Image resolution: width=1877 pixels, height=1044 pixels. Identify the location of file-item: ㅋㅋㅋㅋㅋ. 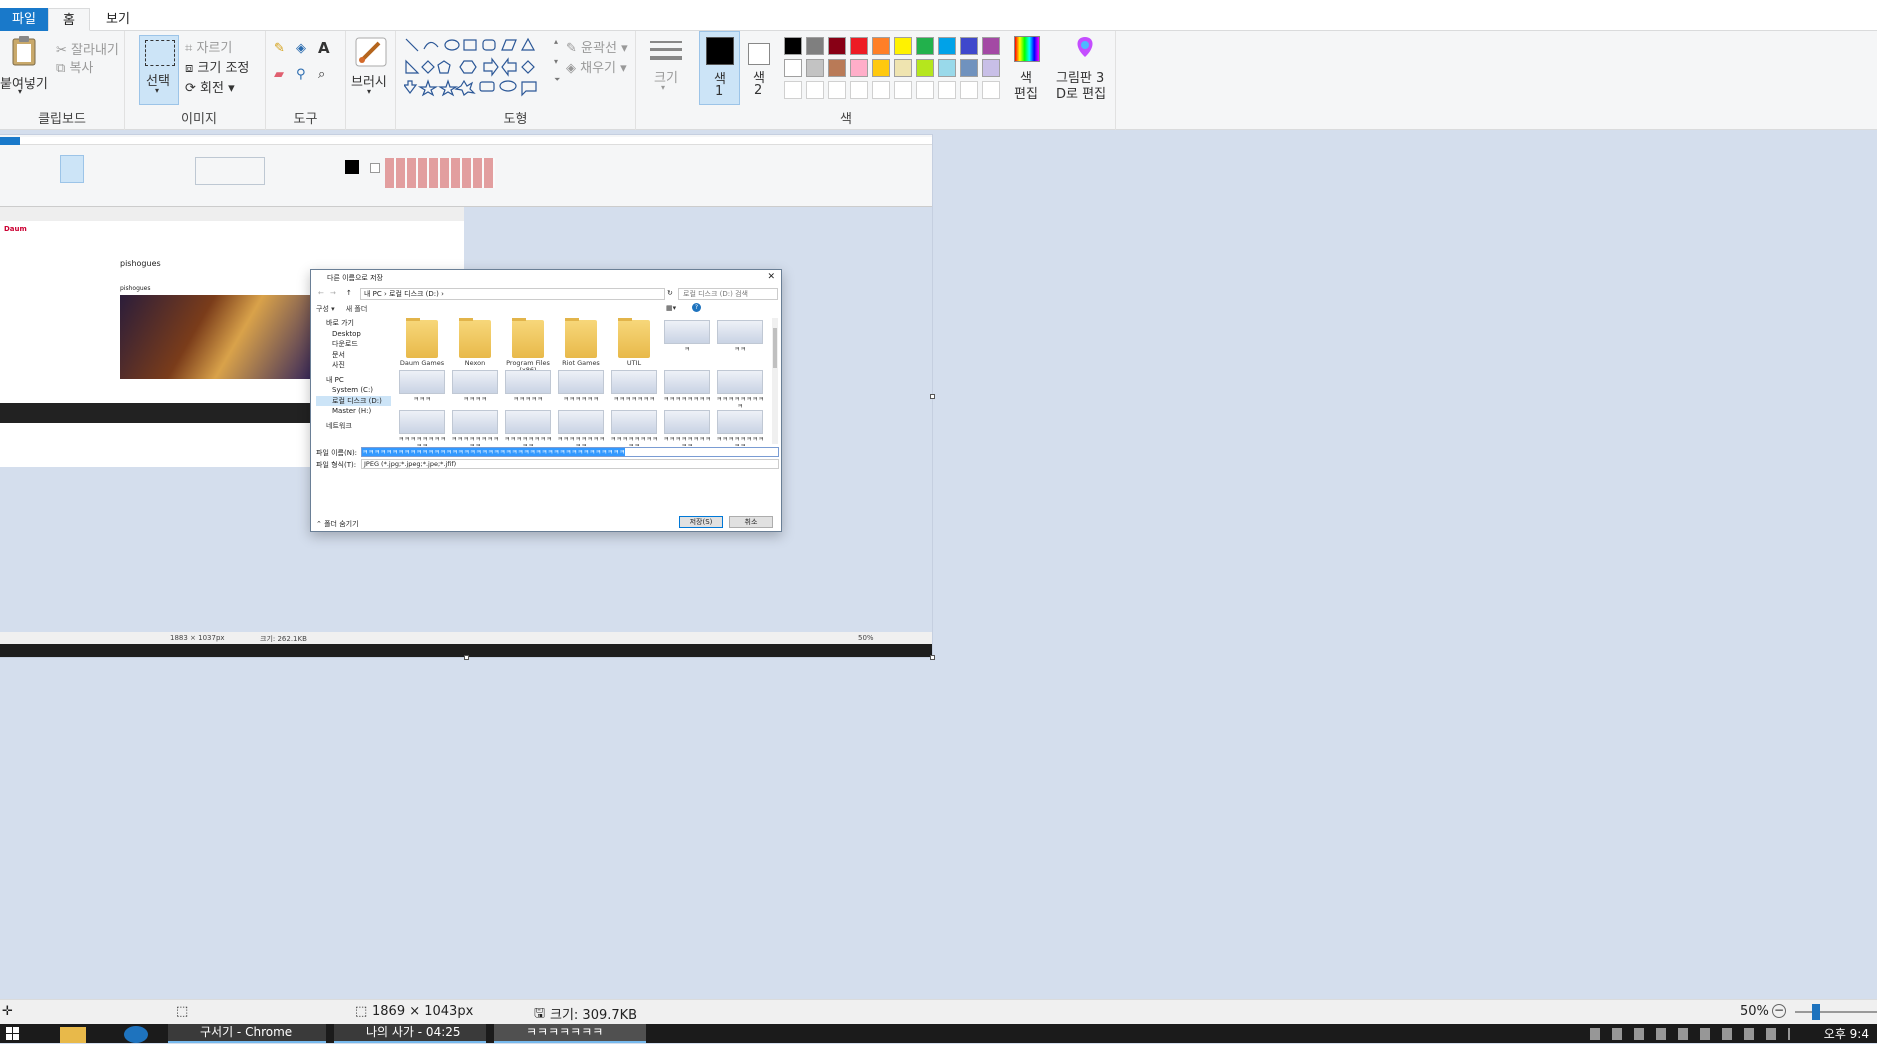
(528, 386).